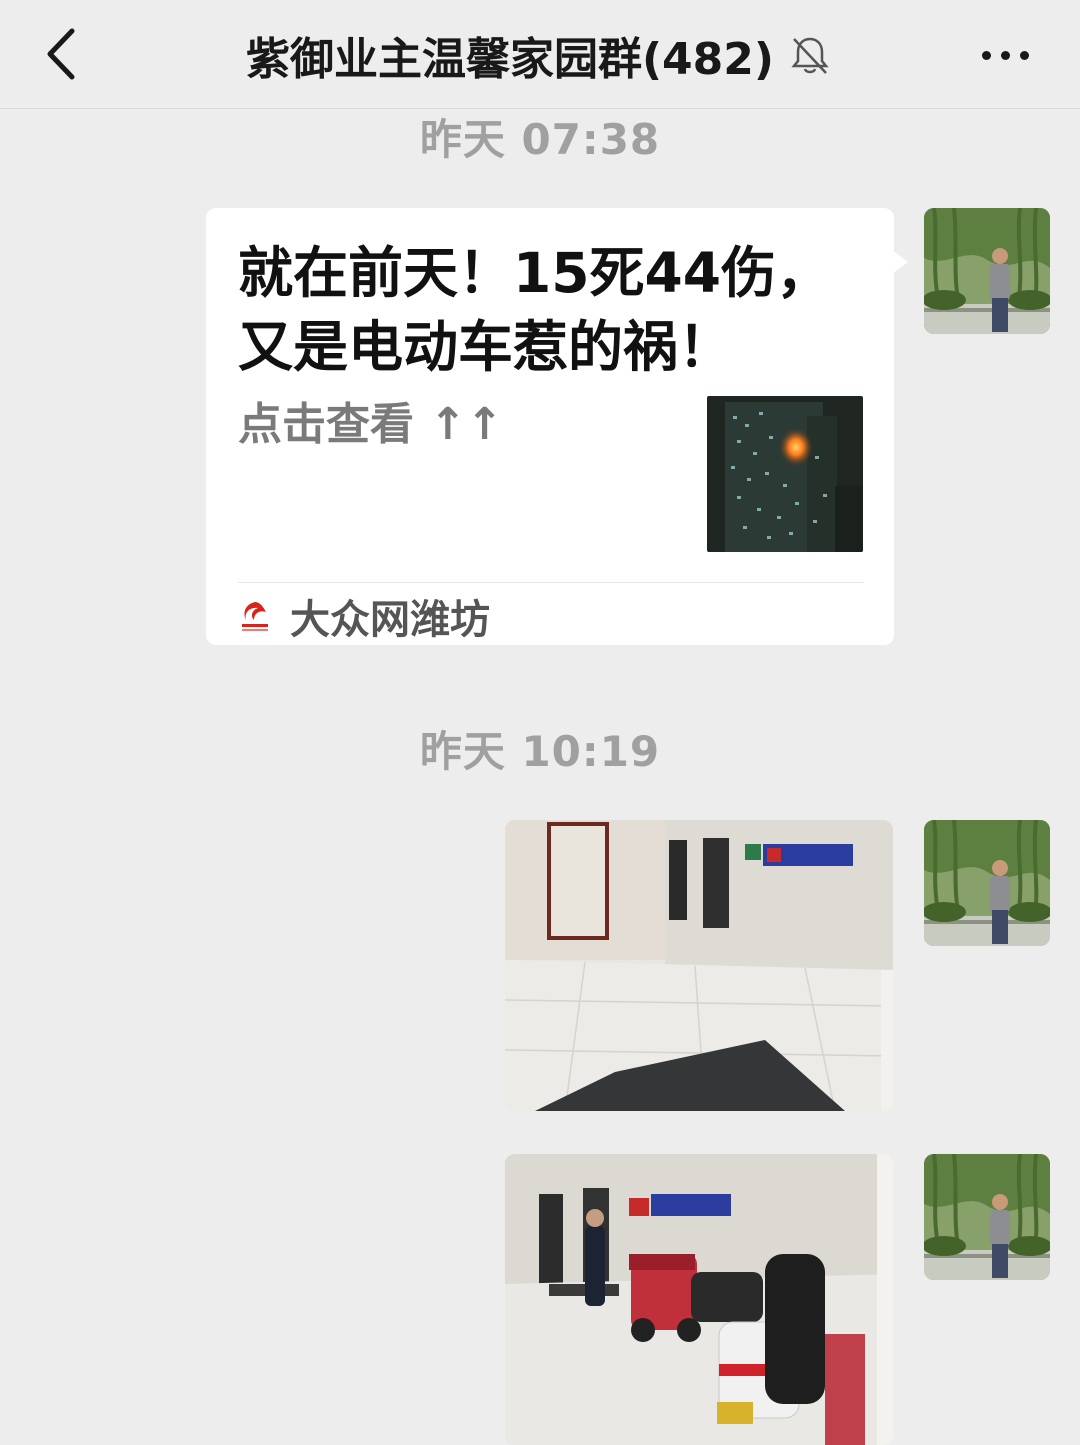 Image resolution: width=1080 pixels, height=1445 pixels. Describe the element at coordinates (785, 474) in the screenshot. I see `link-card-thumbnail` at that location.